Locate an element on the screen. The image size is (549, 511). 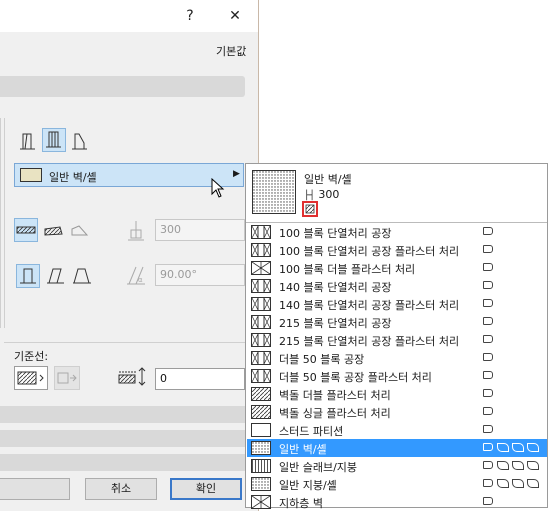
popup-list-item: 100 블록 단열처리 공장 is located at coordinates (397, 232).